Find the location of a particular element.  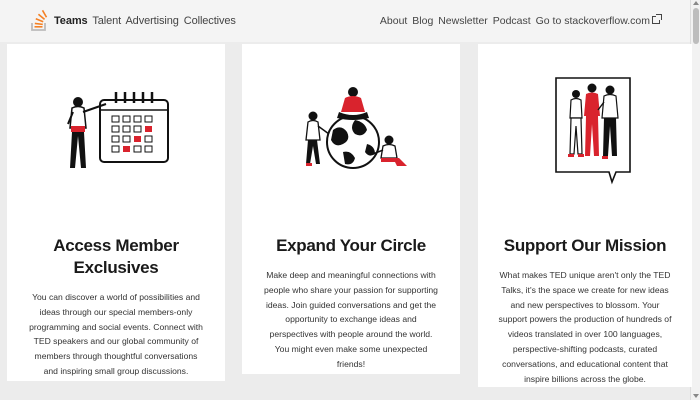

external-link-icon is located at coordinates (657, 19).